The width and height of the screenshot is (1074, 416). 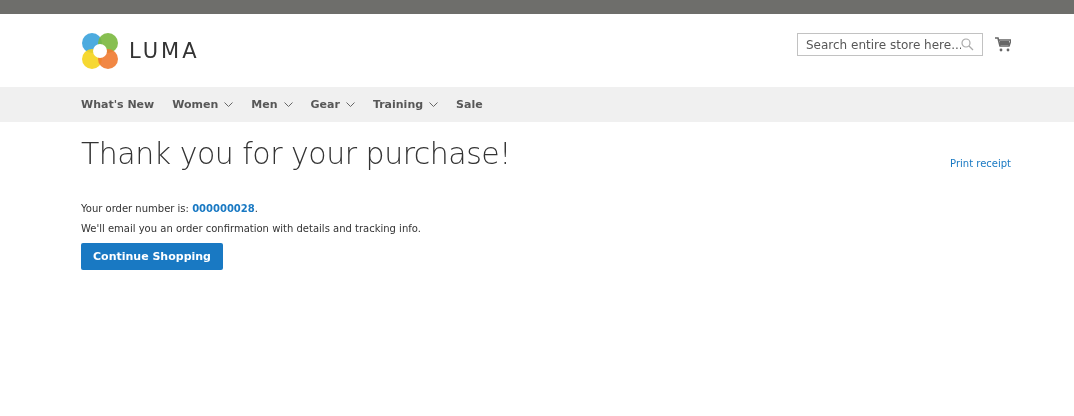 I want to click on cart-icon, so click(x=1003, y=44).